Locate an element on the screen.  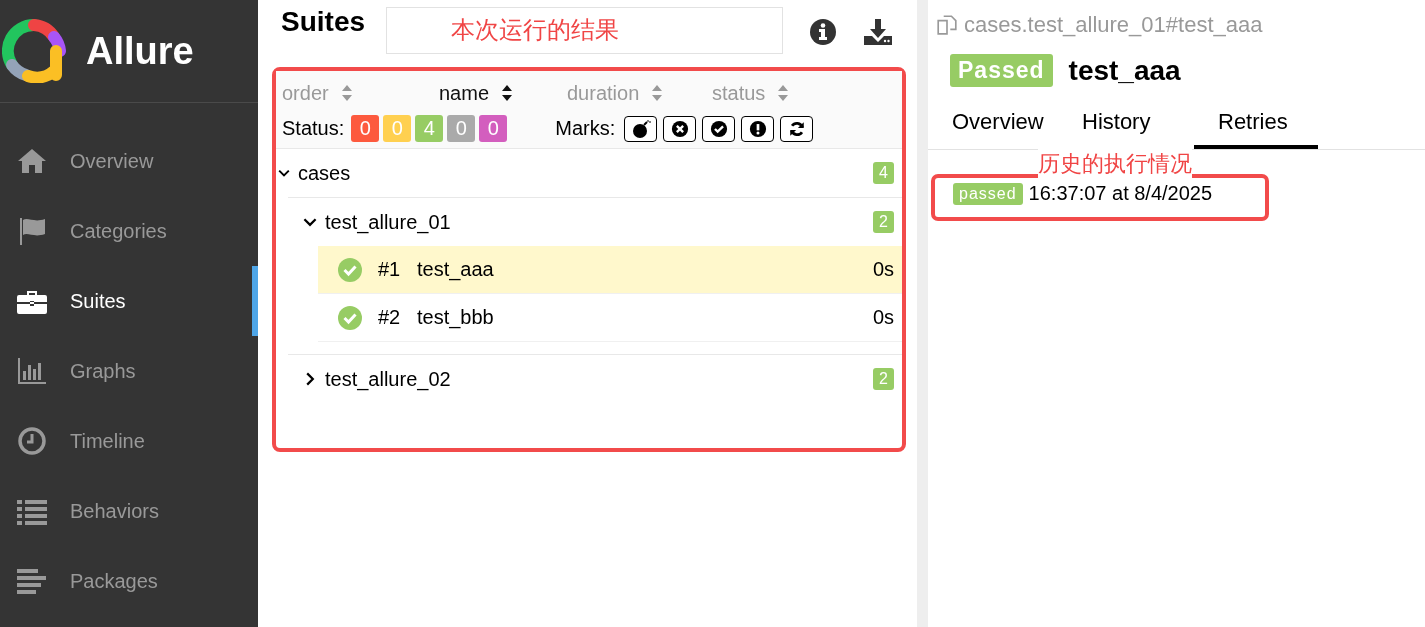
exclamation-icon is located at coordinates (757, 128).